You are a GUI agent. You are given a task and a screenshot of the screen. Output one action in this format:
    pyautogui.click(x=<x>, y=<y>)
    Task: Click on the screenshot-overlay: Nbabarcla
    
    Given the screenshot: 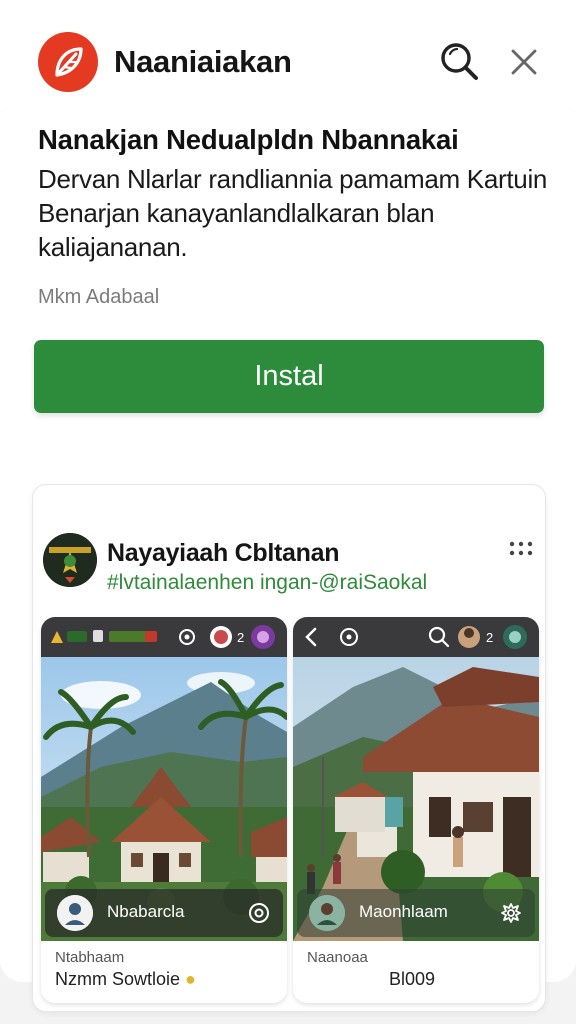 What is the action you would take?
    pyautogui.click(x=164, y=913)
    